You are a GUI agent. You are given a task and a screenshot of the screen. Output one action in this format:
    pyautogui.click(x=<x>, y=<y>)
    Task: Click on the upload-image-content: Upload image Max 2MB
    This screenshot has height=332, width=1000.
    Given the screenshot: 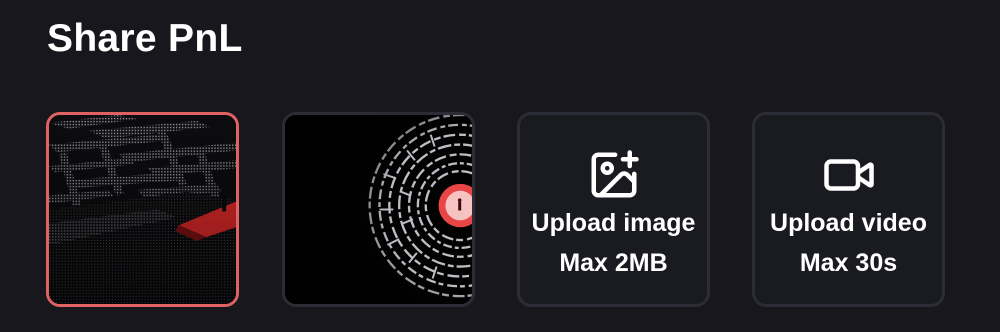 What is the action you would take?
    pyautogui.click(x=613, y=209)
    